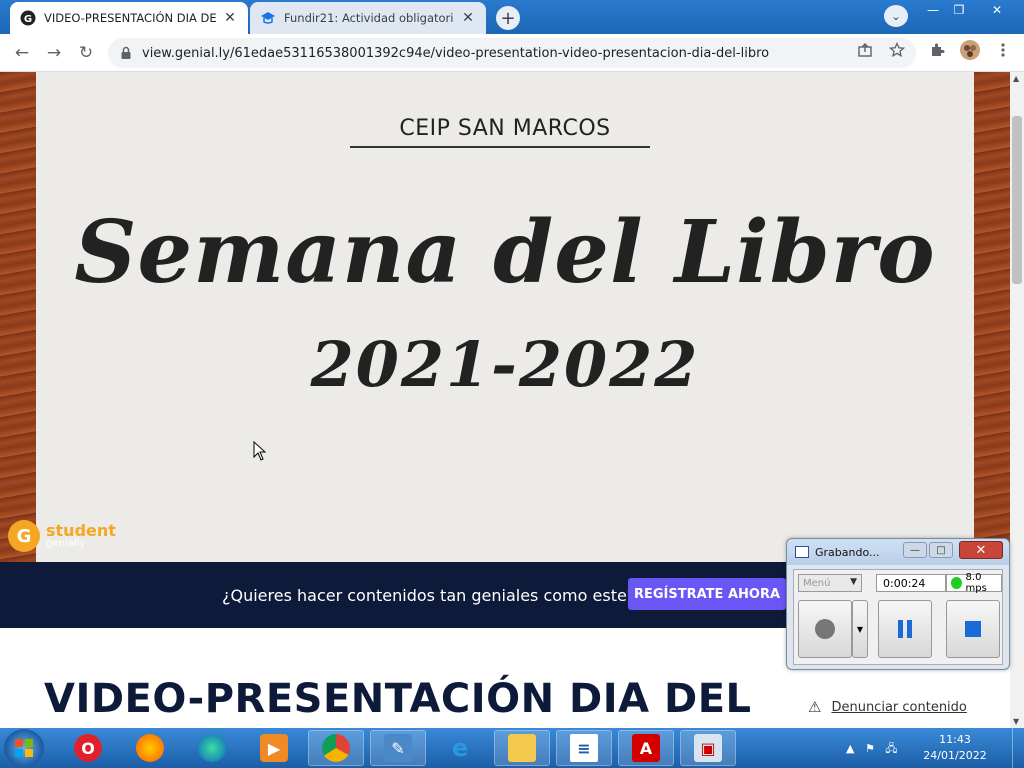 The image size is (1024, 768). Describe the element at coordinates (911, 583) in the screenshot. I see `recording-timer: 0:00:24` at that location.